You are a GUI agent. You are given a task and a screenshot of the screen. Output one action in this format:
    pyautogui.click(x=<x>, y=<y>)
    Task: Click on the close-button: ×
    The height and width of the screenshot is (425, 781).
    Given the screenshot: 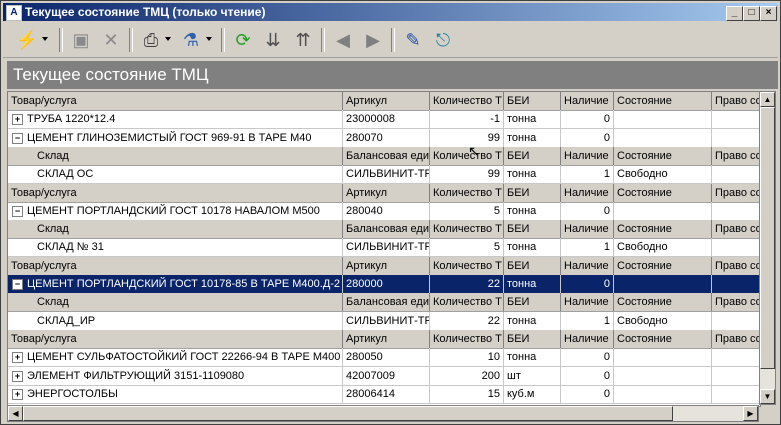 What is the action you would take?
    pyautogui.click(x=768, y=13)
    